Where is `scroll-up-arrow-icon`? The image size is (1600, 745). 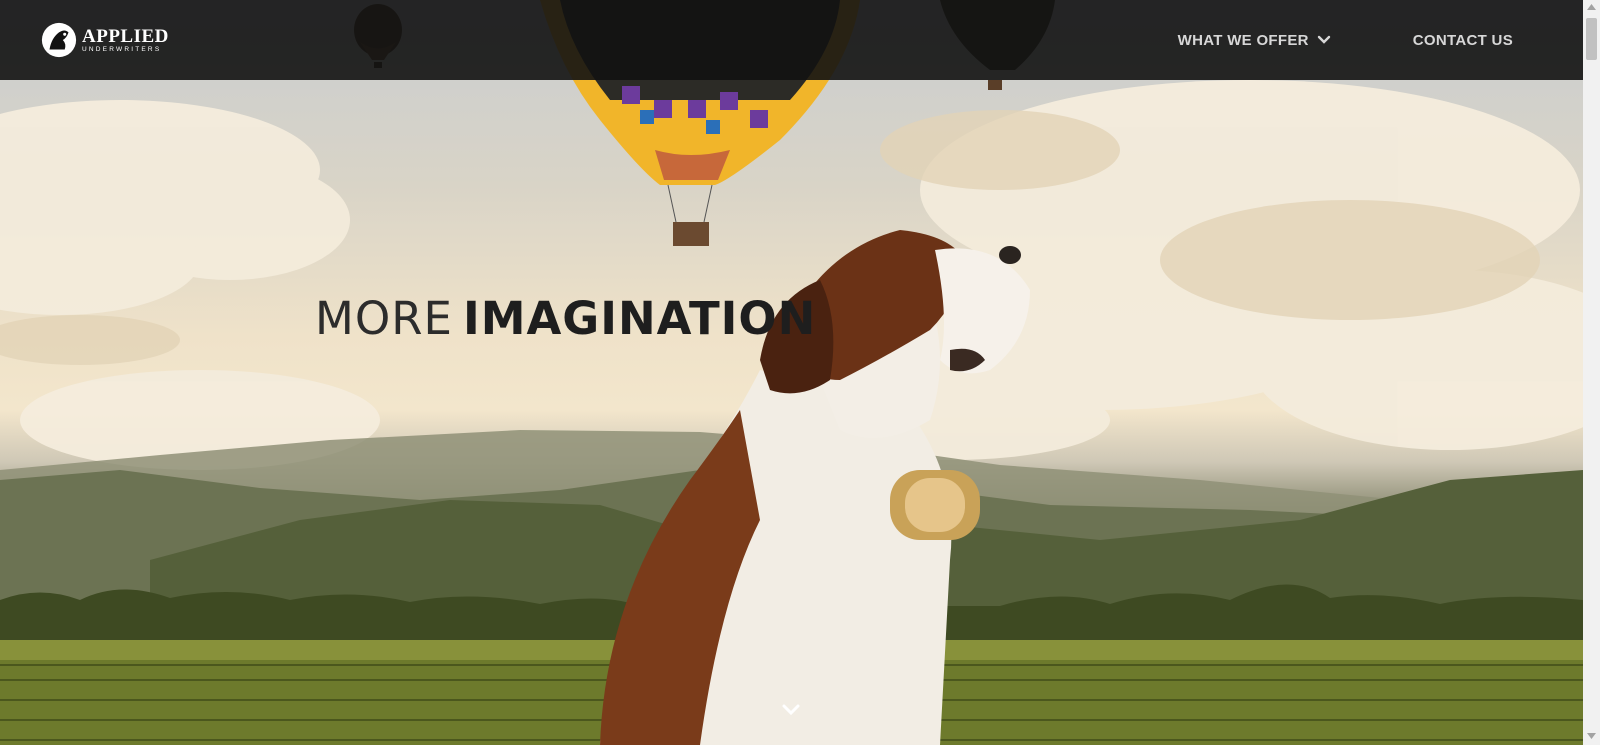 scroll-up-arrow-icon is located at coordinates (1591, 7).